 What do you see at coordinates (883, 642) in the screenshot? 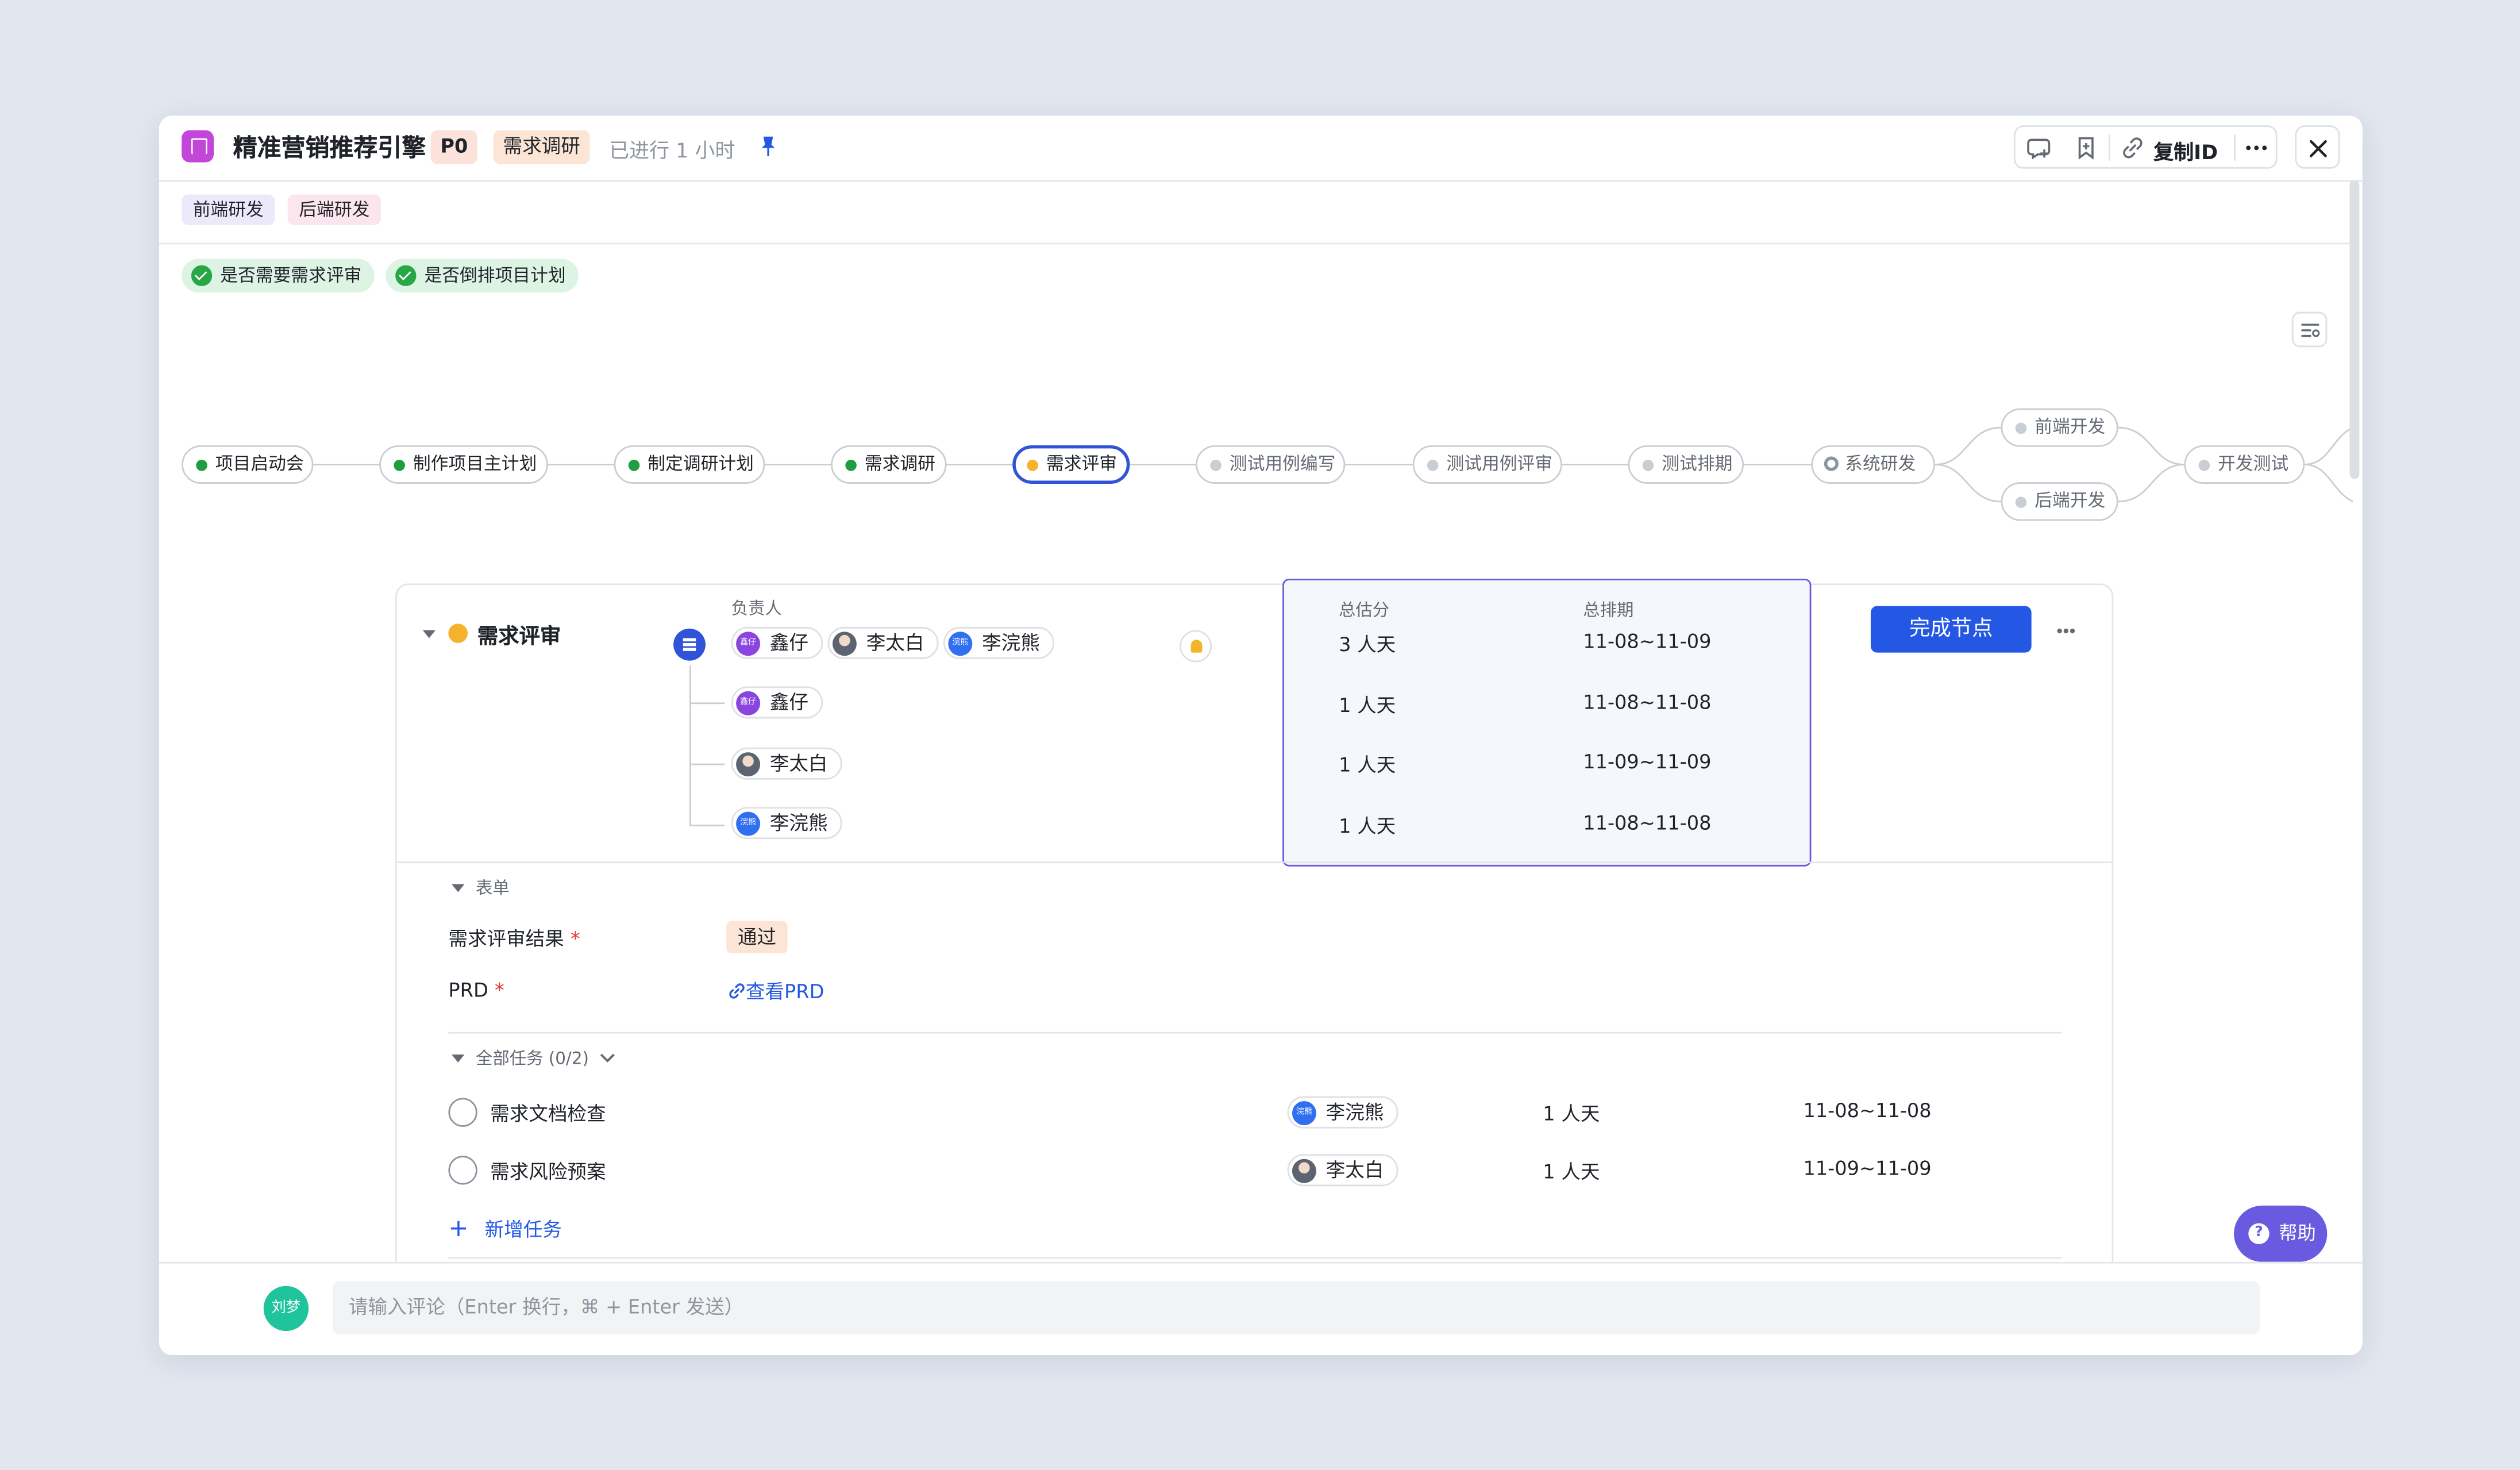
I see `owner-chip: 李太白` at bounding box center [883, 642].